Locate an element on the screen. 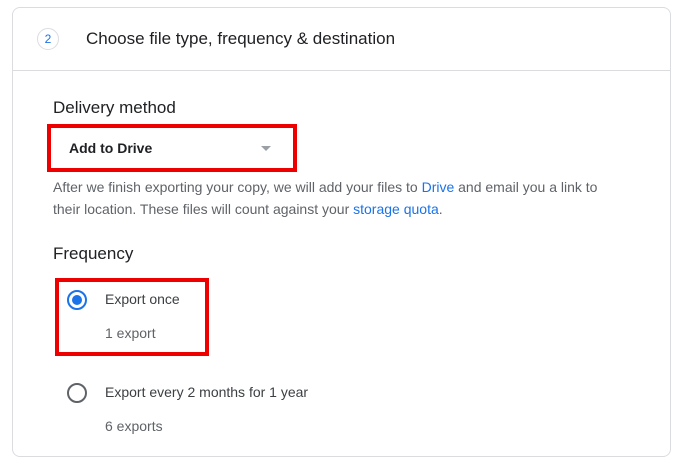 This screenshot has width=684, height=457. drive-link: Drive is located at coordinates (438, 187).